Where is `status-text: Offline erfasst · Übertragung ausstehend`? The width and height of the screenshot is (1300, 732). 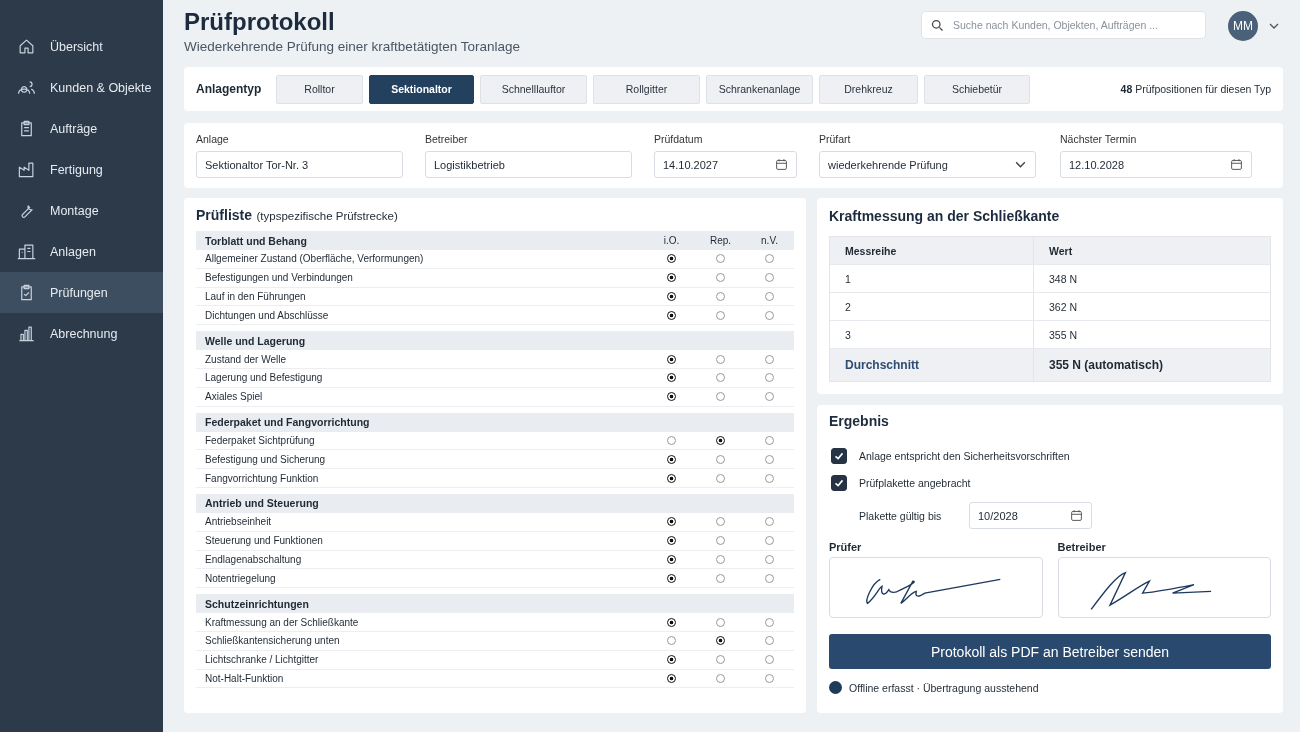
status-text: Offline erfasst · Übertragung ausstehend is located at coordinates (944, 687).